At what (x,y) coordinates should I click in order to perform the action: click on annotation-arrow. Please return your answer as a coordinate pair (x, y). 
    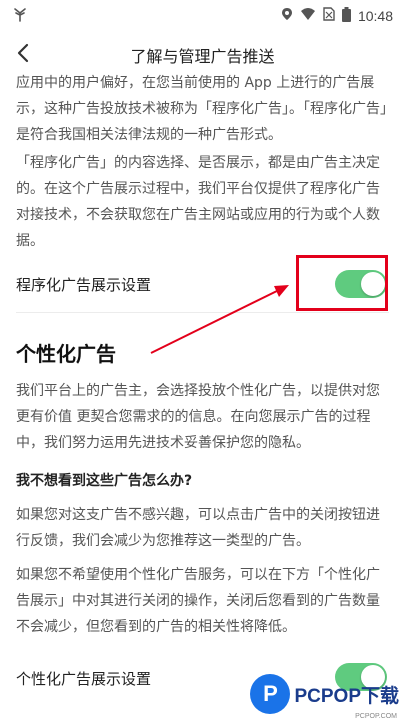
    Looking at the image, I should click on (219, 319).